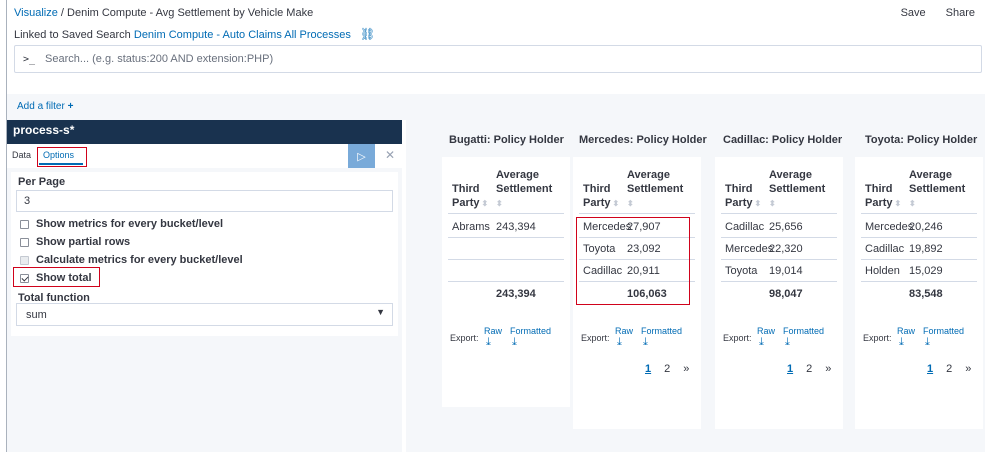 The width and height of the screenshot is (985, 452). Describe the element at coordinates (42, 182) in the screenshot. I see `per-page-label: Per Page` at that location.